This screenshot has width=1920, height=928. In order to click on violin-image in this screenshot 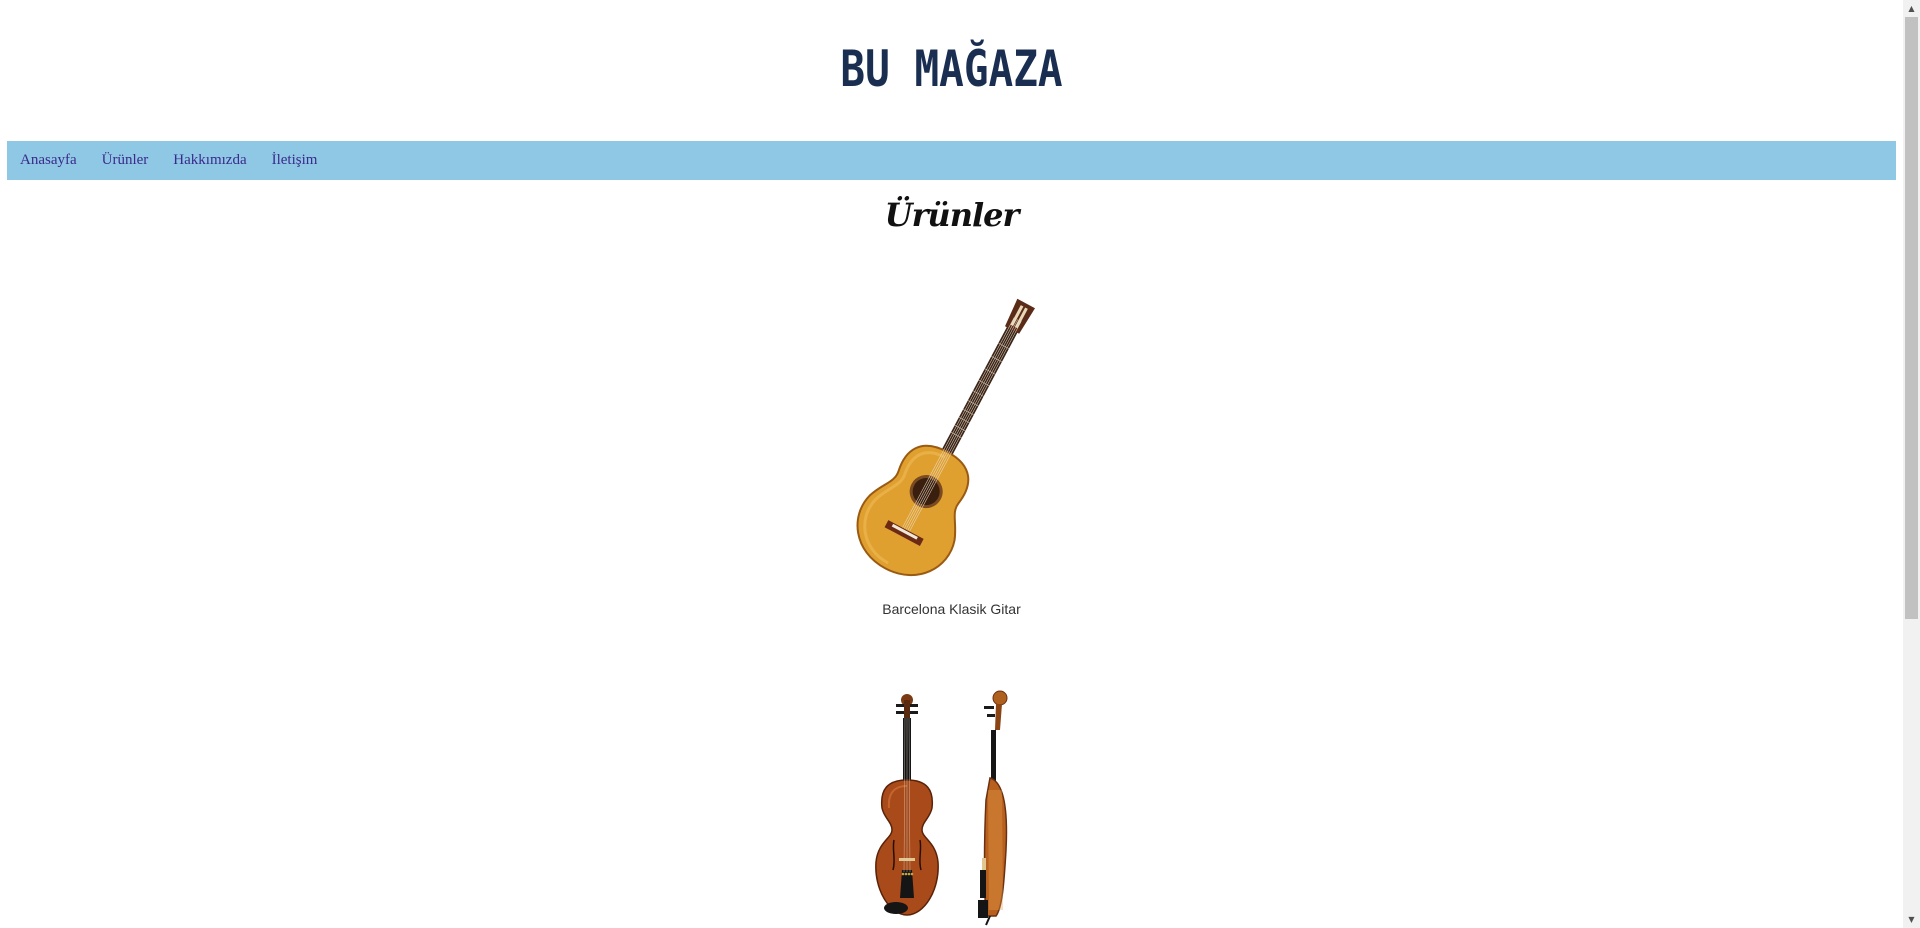, I will do `click(952, 809)`.